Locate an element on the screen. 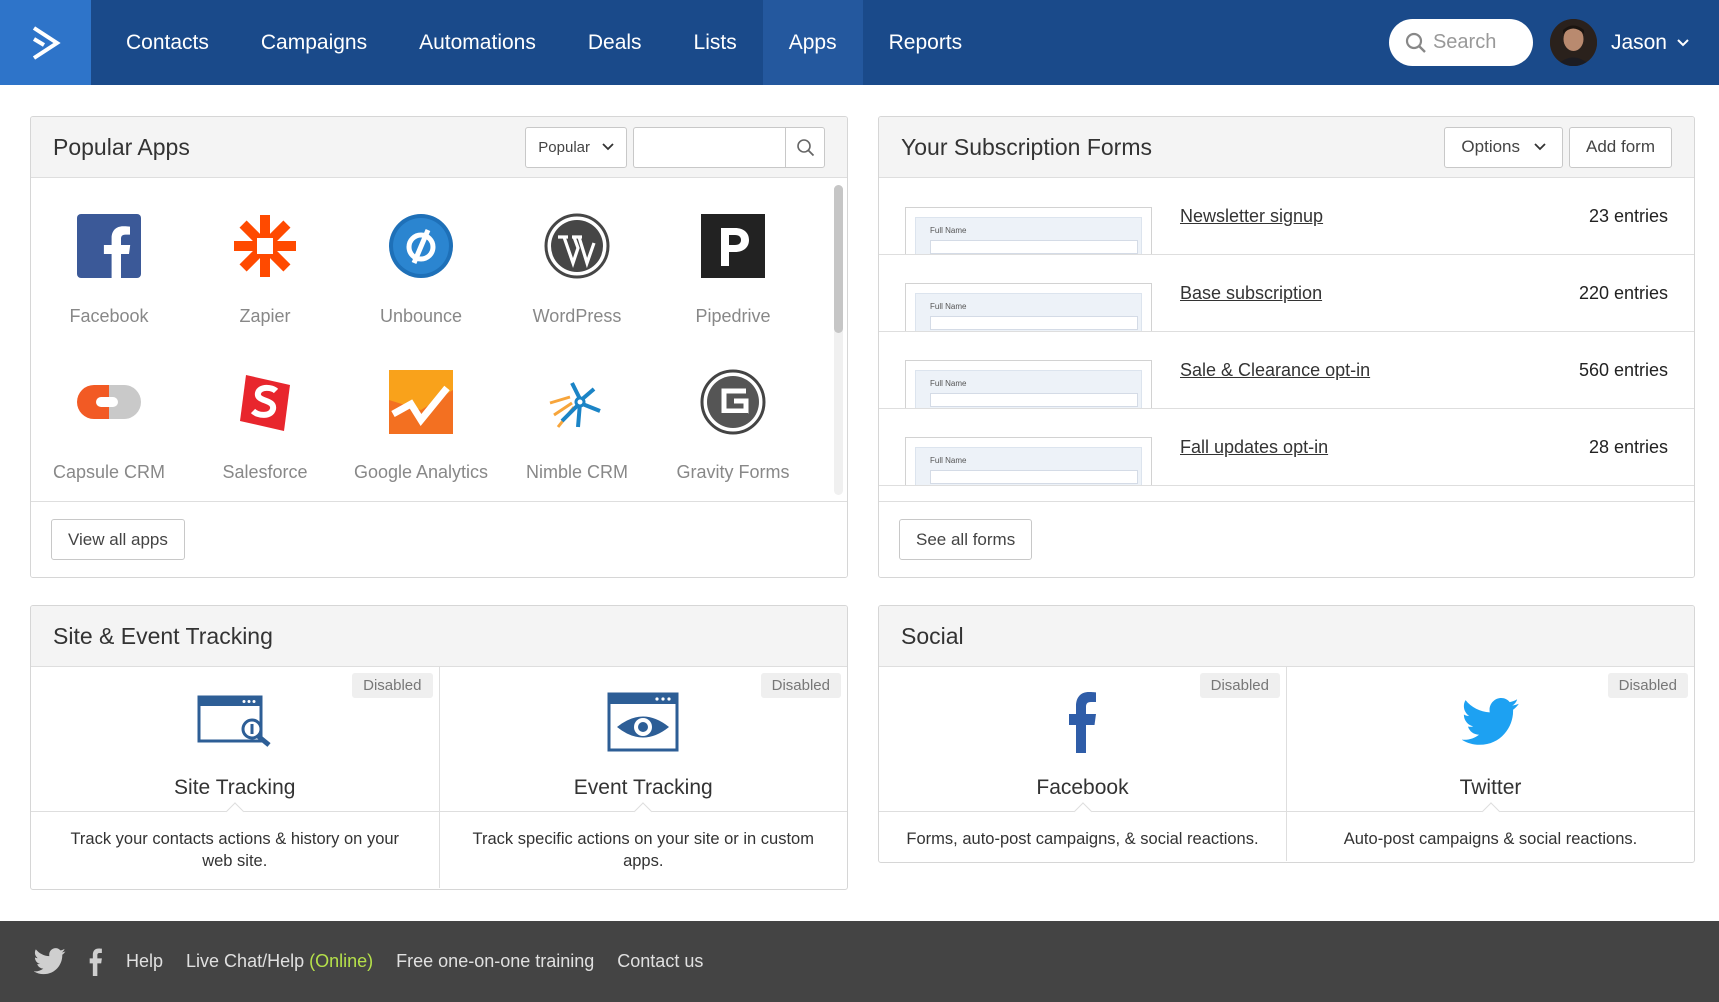 This screenshot has height=1002, width=1719. app-capsule-crm: Capsule CRM is located at coordinates (109, 413).